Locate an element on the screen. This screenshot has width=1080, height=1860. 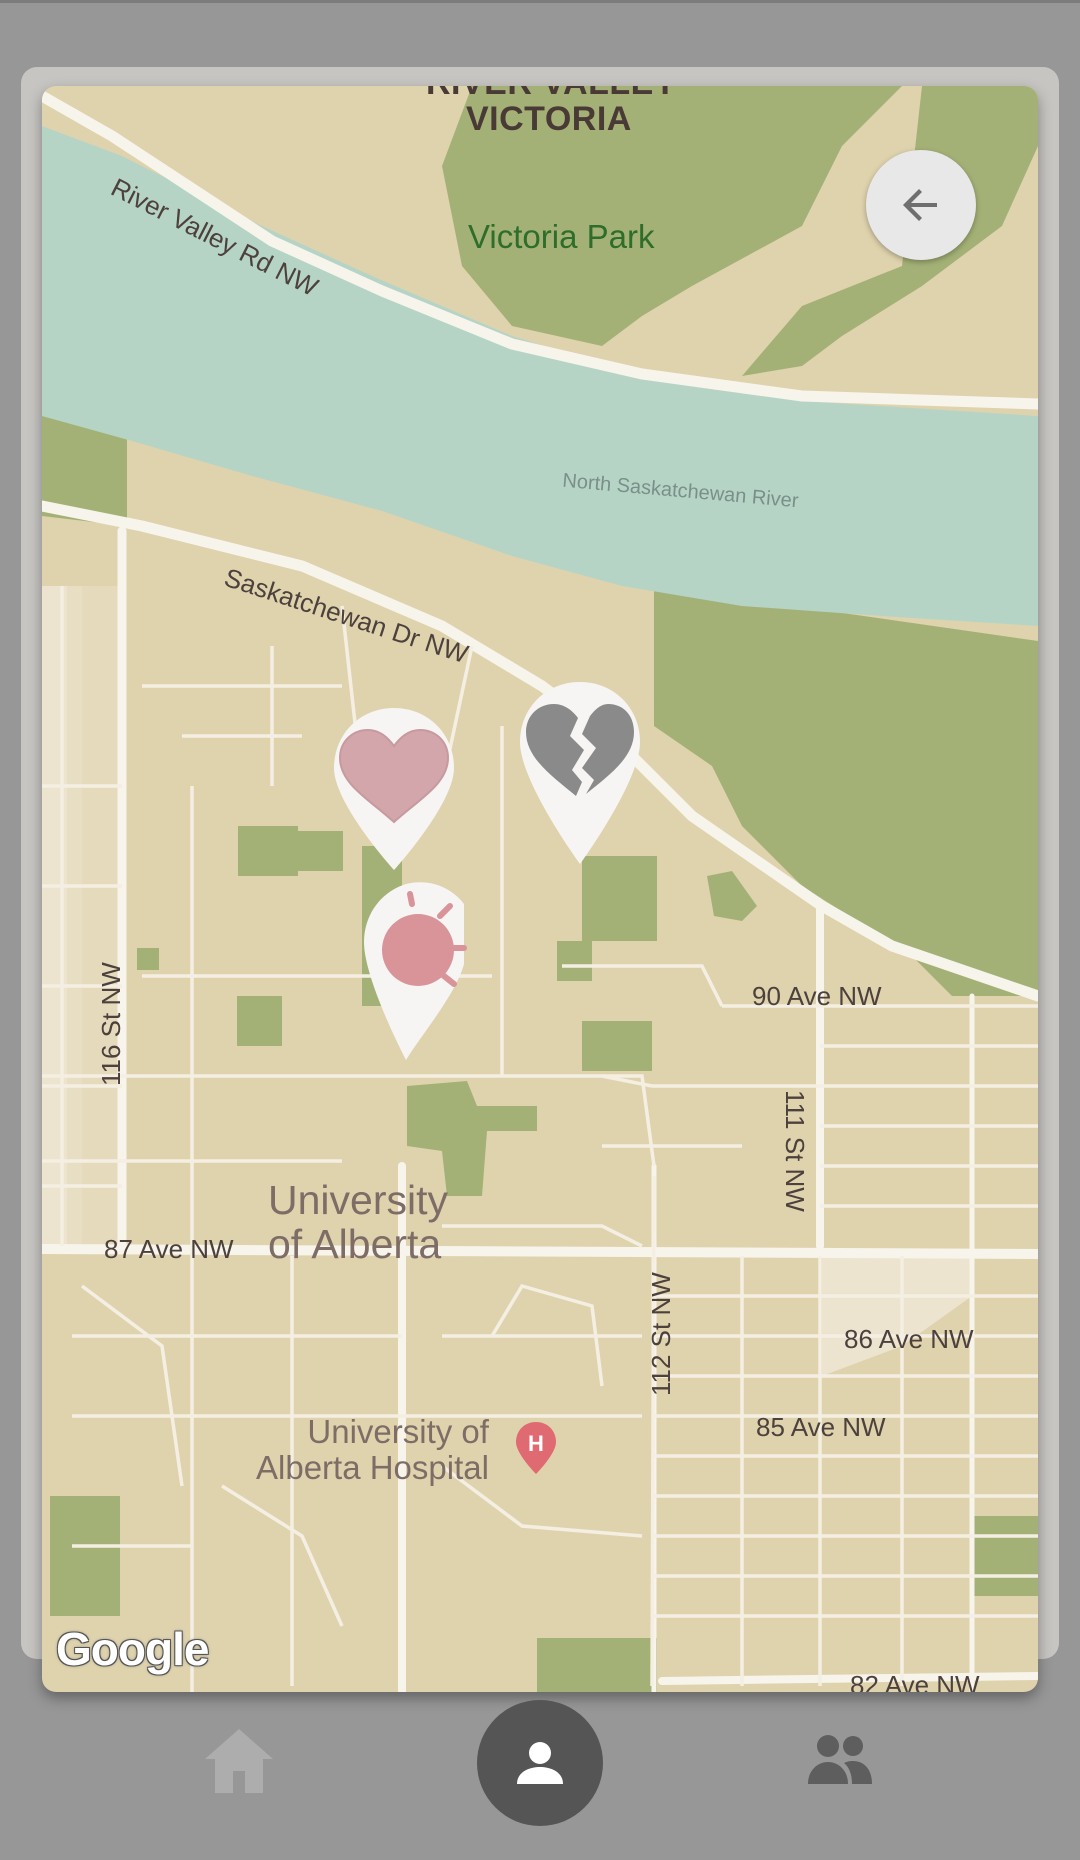
avenue-label-86: 86 Ave NW is located at coordinates (909, 1339).